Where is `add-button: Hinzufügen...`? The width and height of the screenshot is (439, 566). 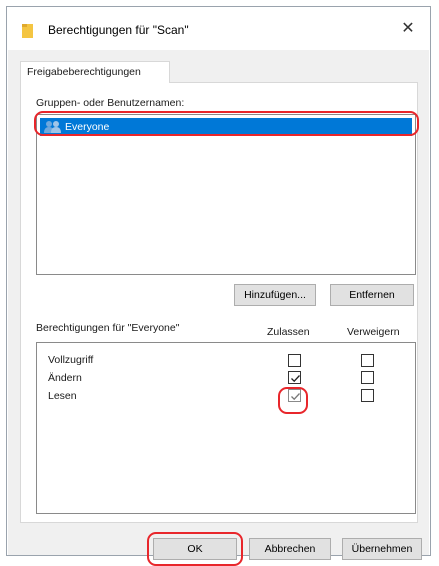
add-button: Hinzufügen... is located at coordinates (275, 295).